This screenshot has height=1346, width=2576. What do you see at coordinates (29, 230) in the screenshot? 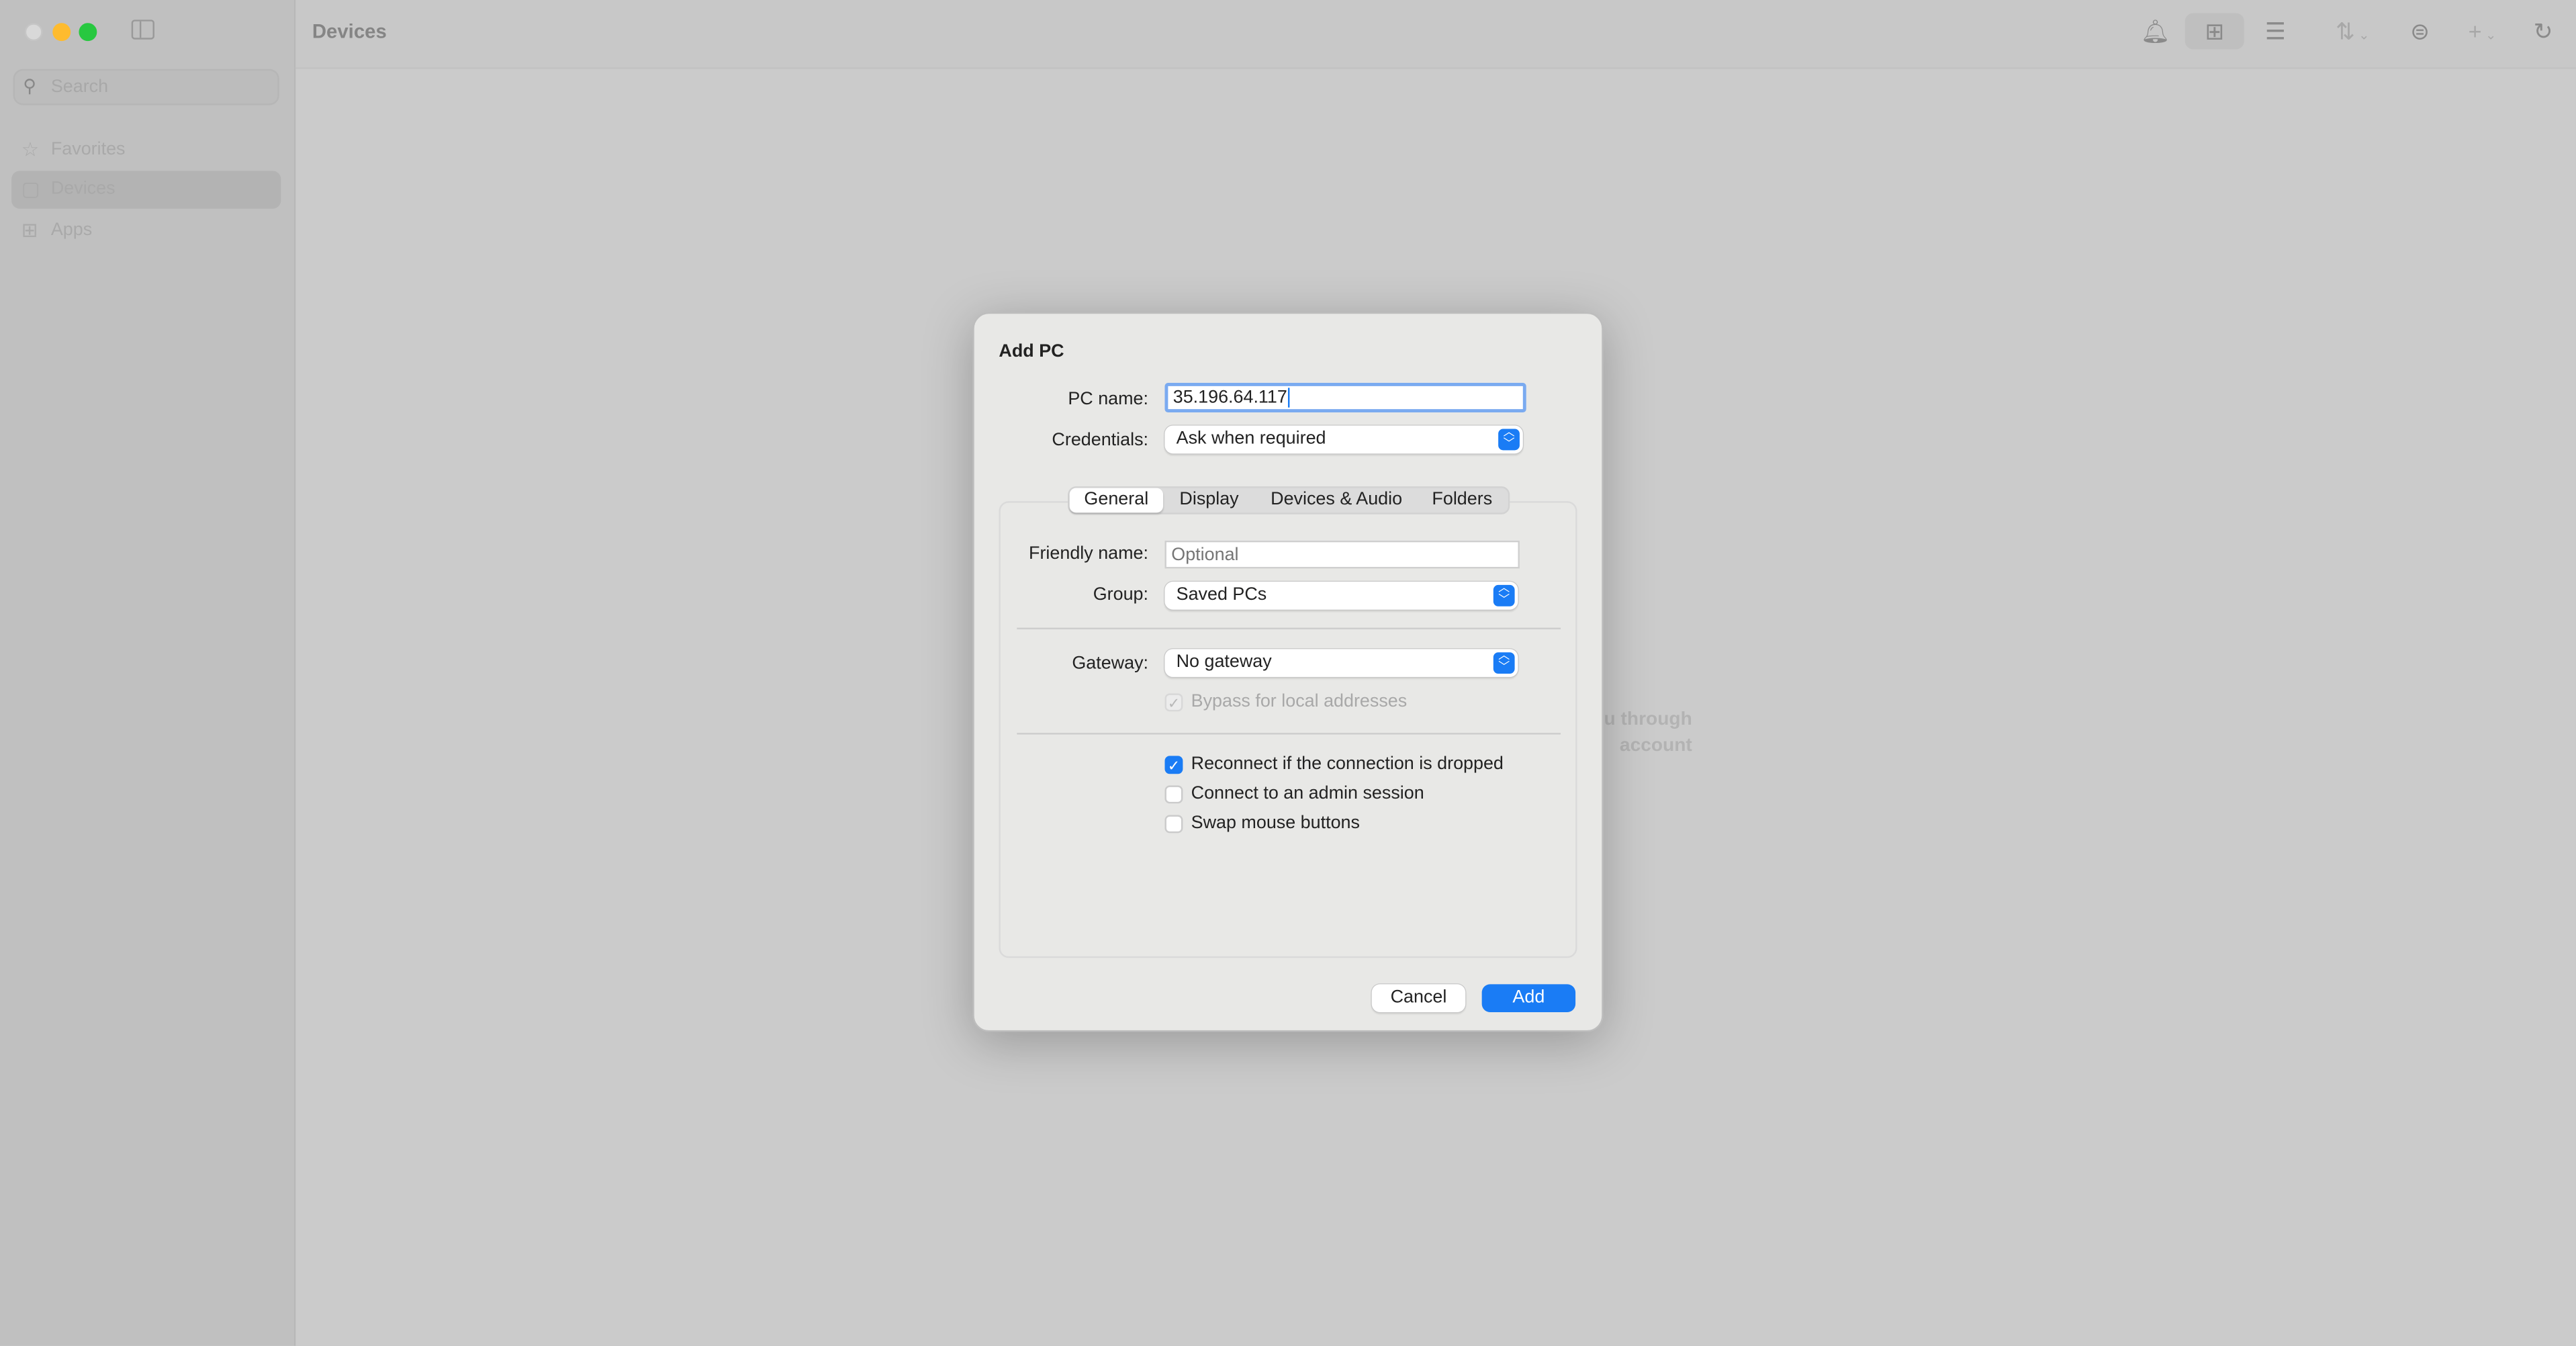
I see `apps-grid-icon: ⊞` at bounding box center [29, 230].